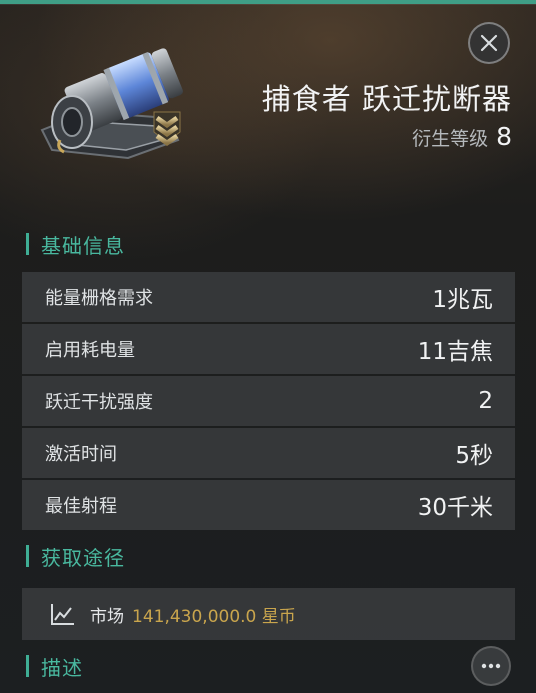  I want to click on info-value: 5秒, so click(474, 456).